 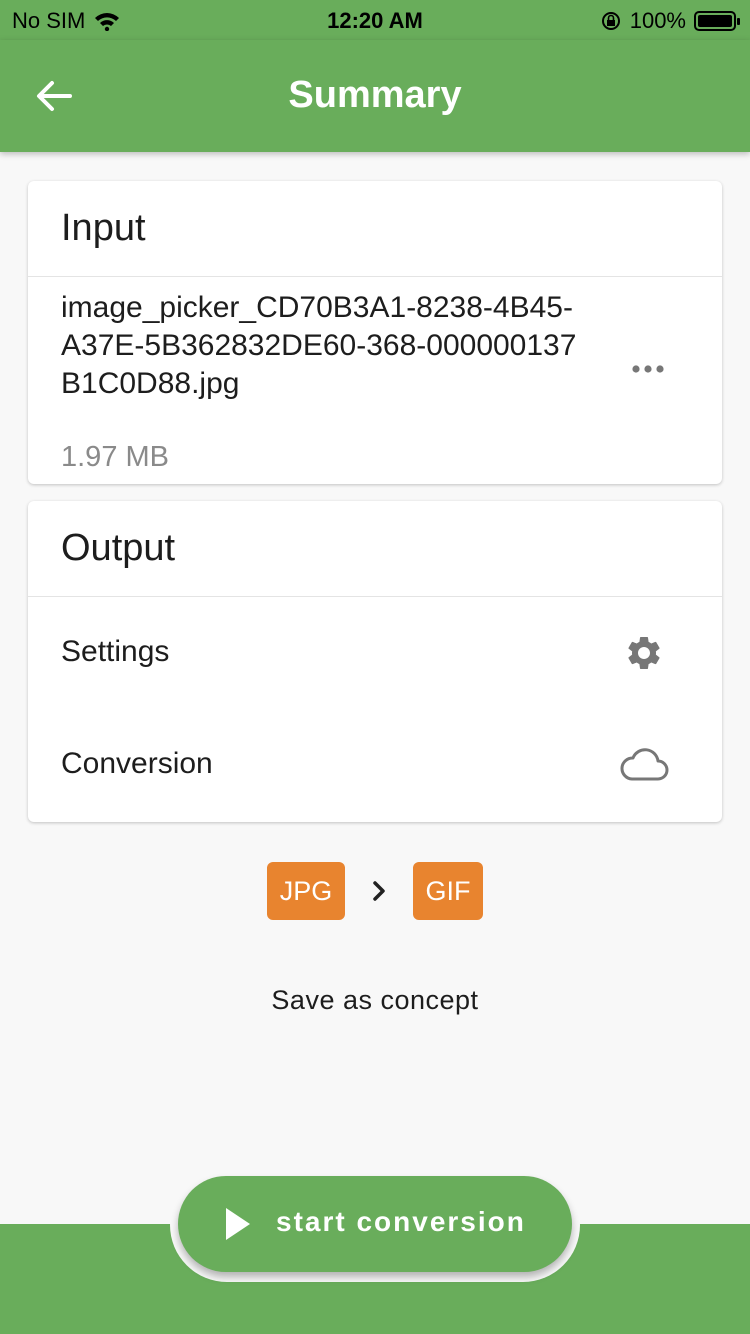 I want to click on save-as-concept-button: Save as concept, so click(x=375, y=1000).